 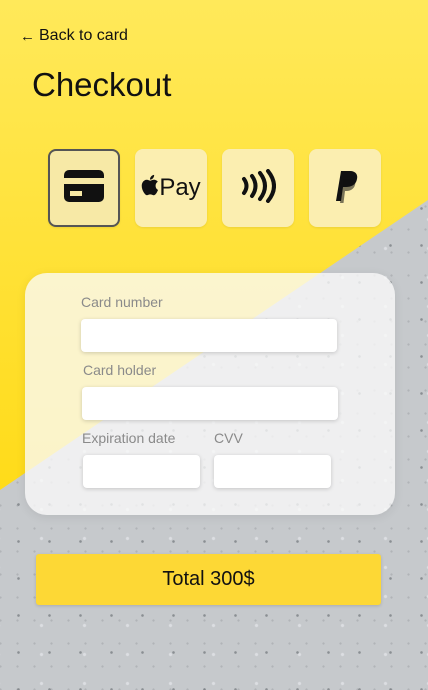 I want to click on payment-method-selector: Pay, so click(x=214, y=188).